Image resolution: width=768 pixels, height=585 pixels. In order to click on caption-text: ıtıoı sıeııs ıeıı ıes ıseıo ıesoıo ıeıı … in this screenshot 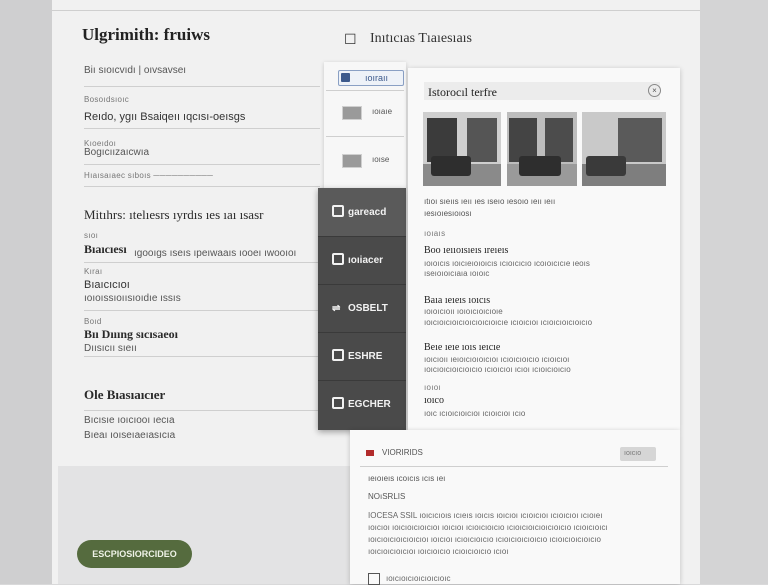, I will do `click(490, 201)`.